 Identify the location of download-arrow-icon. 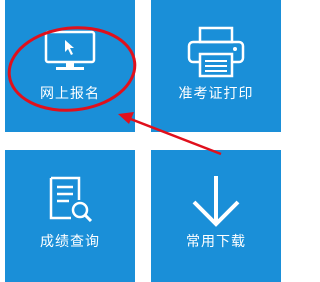
(216, 201).